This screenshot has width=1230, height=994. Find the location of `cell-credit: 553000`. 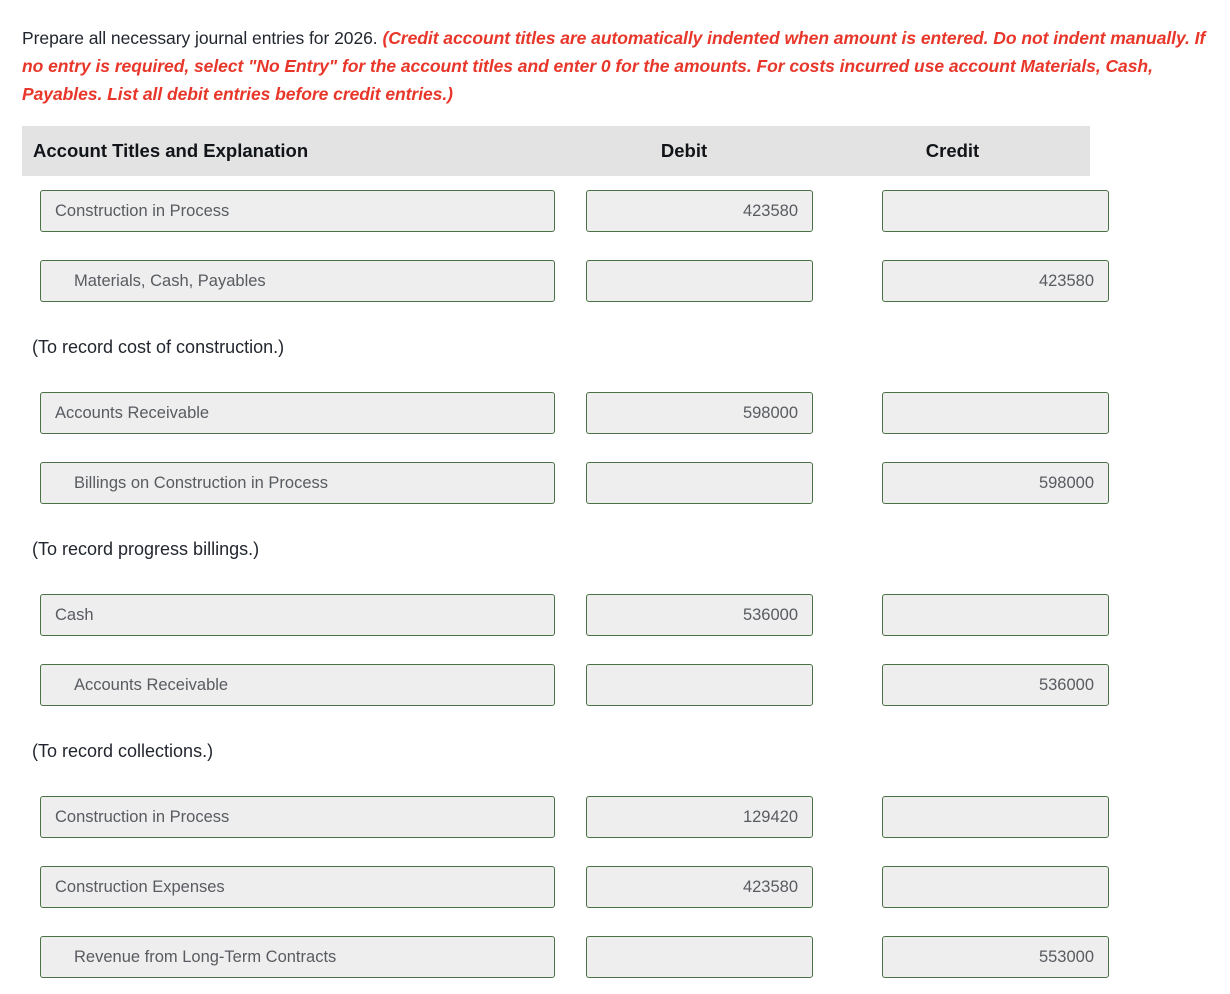

cell-credit: 553000 is located at coordinates (978, 957).